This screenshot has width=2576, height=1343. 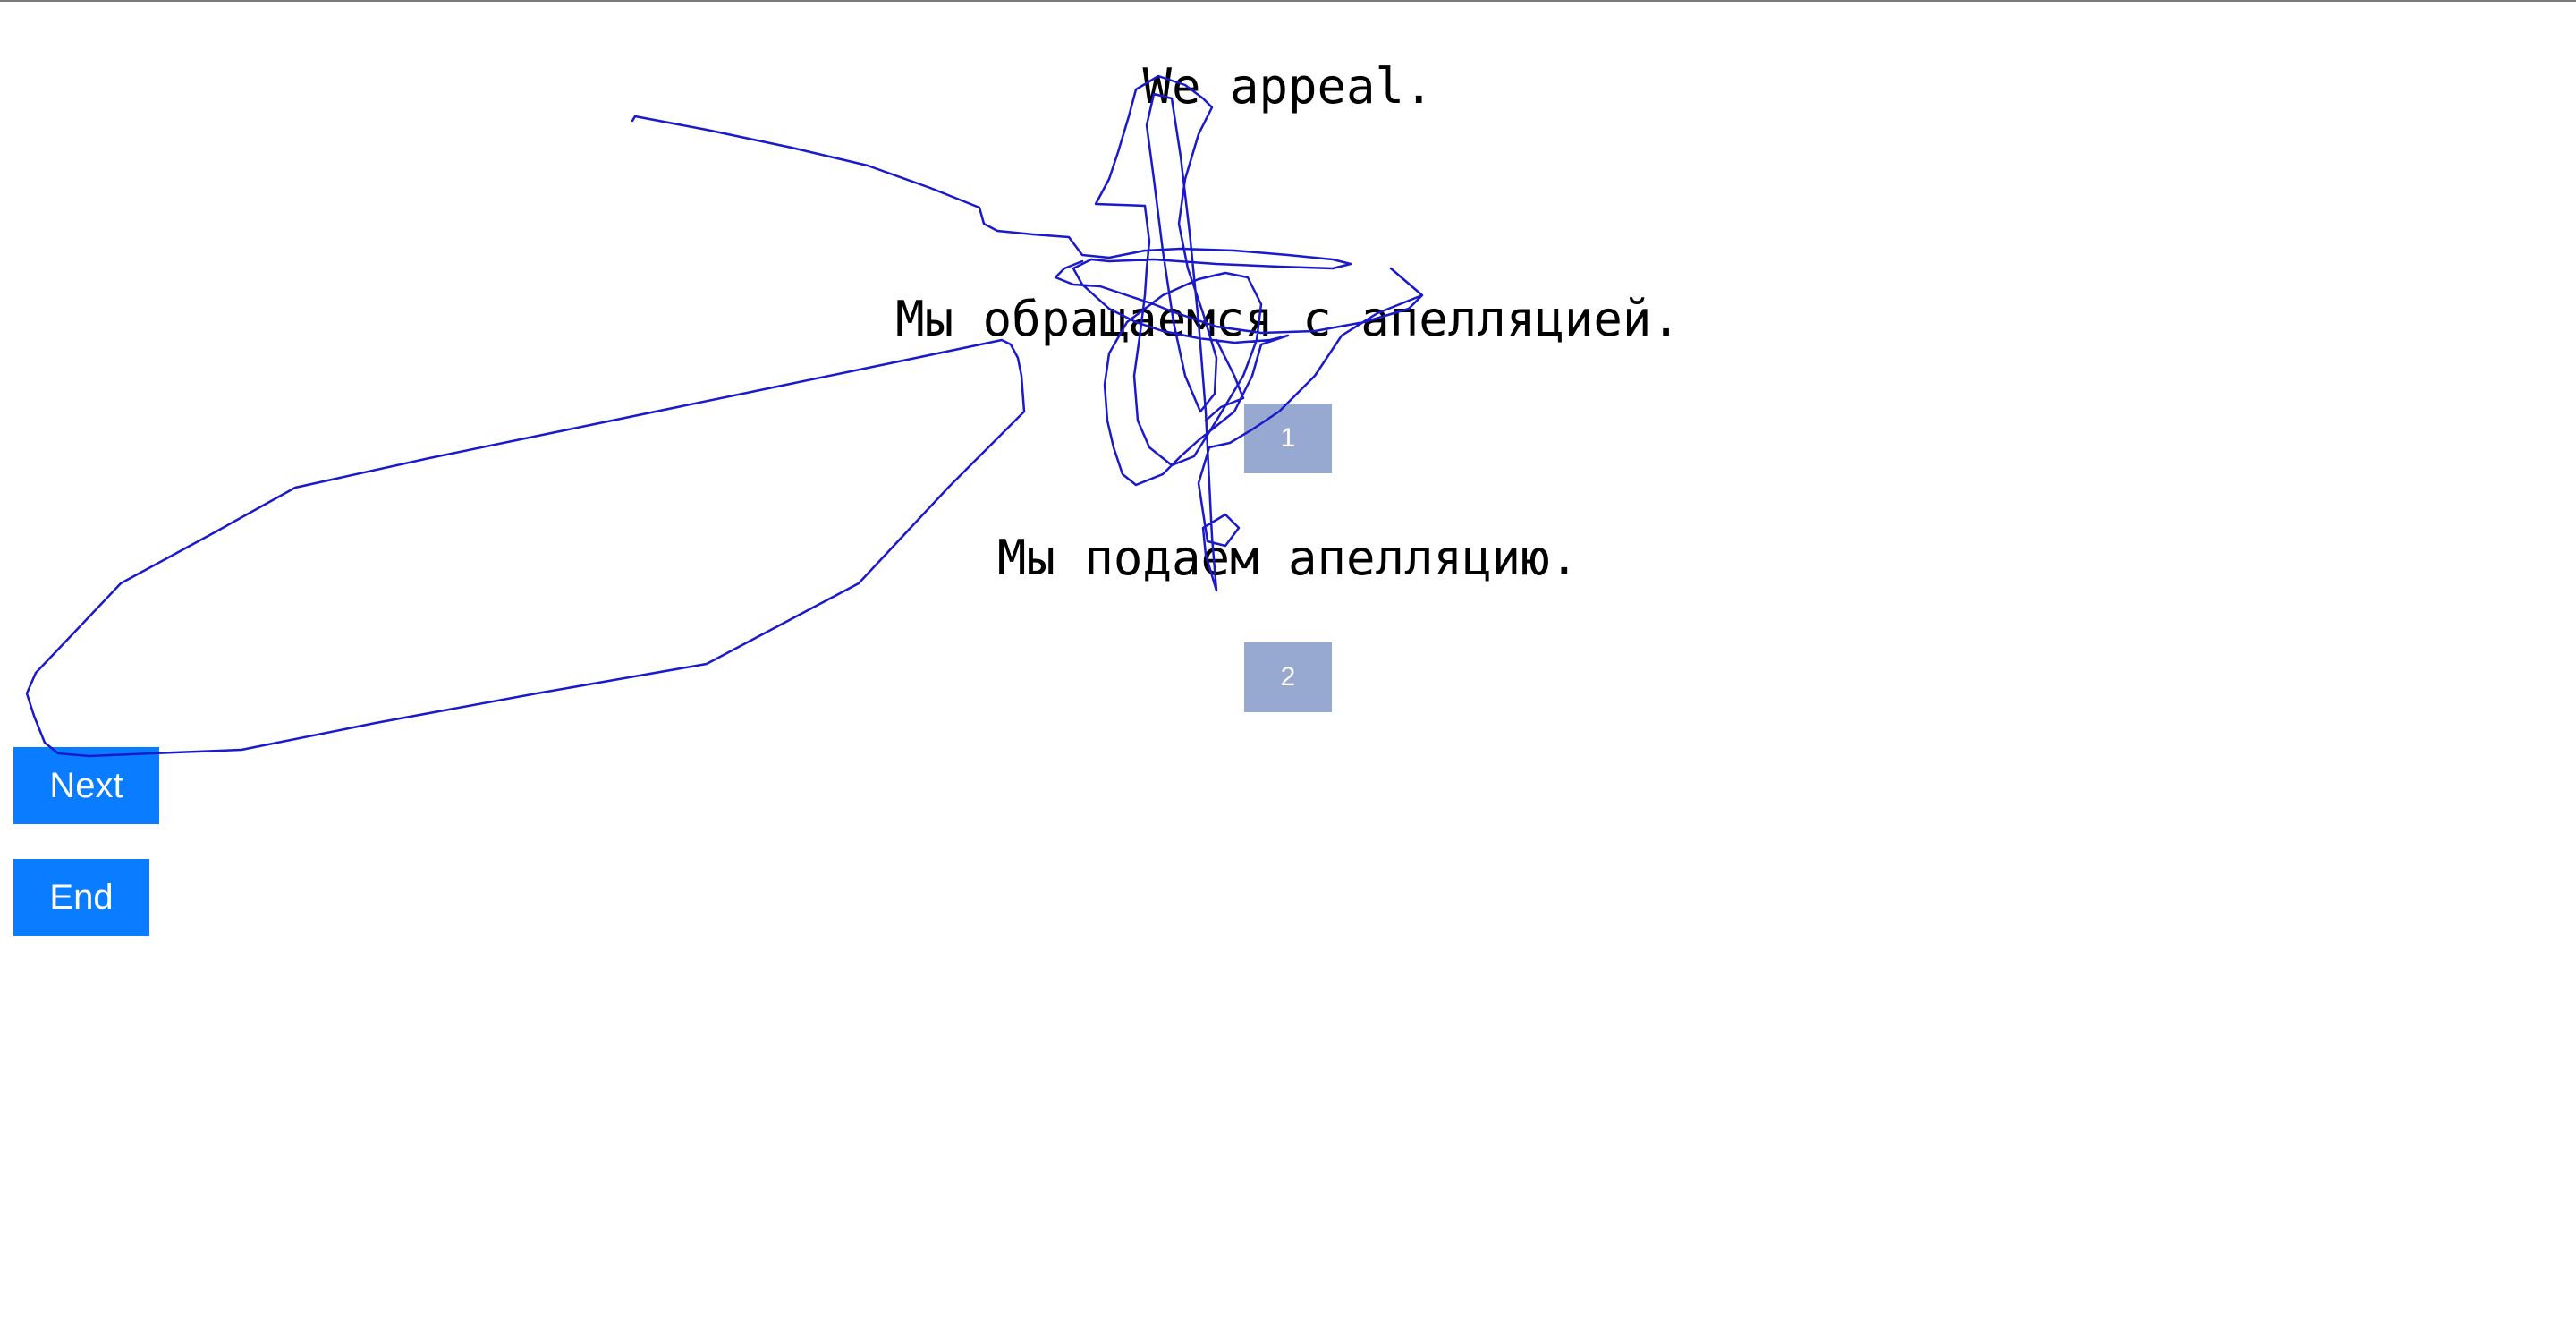 What do you see at coordinates (81, 897) in the screenshot?
I see `end-button: End` at bounding box center [81, 897].